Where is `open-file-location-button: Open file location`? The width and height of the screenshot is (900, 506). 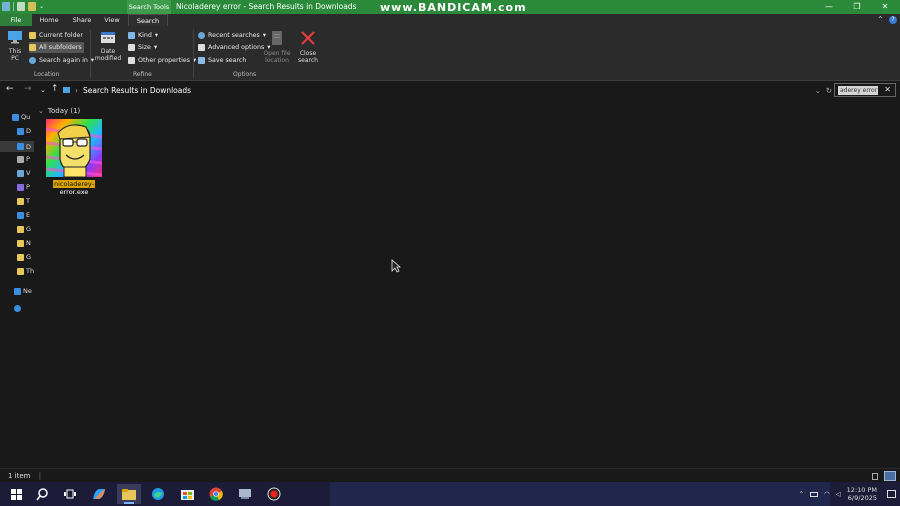 open-file-location-button: Open file location is located at coordinates (277, 47).